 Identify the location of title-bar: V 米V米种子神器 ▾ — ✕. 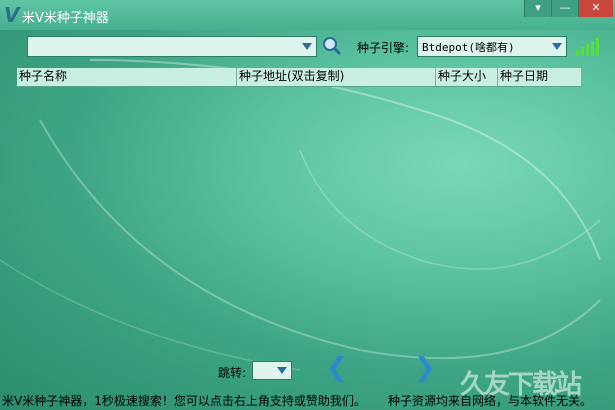
(307, 15).